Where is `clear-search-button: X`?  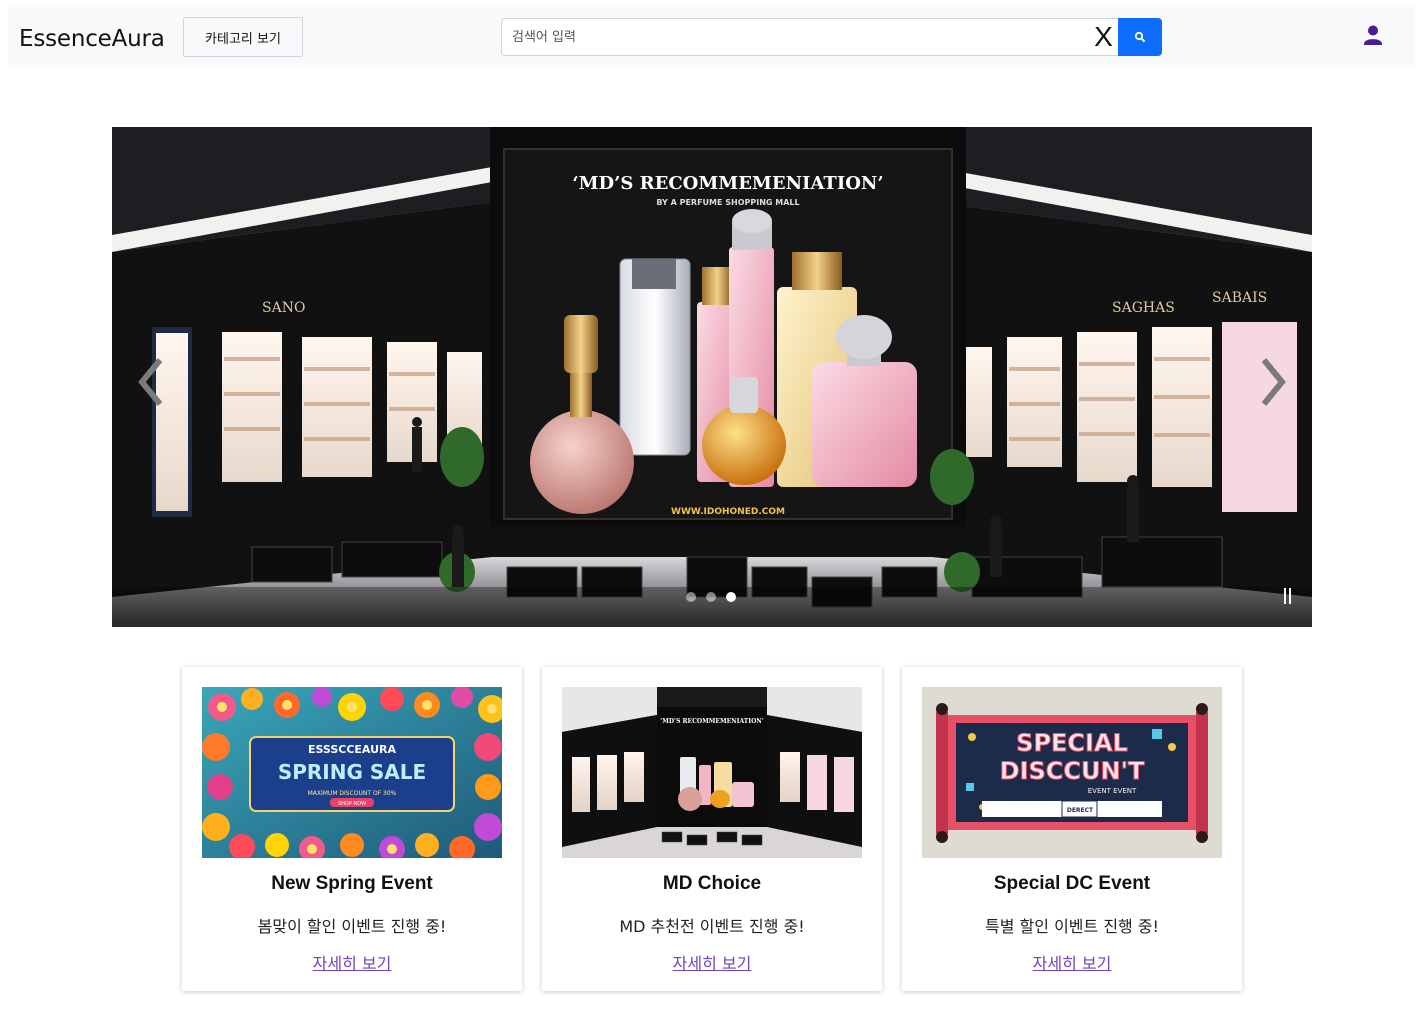
clear-search-button: X is located at coordinates (1103, 37).